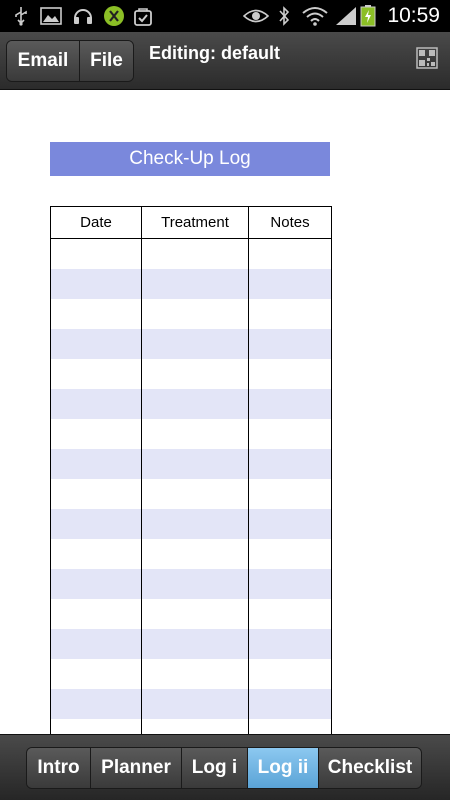  Describe the element at coordinates (315, 16) in the screenshot. I see `wifi-icon` at that location.